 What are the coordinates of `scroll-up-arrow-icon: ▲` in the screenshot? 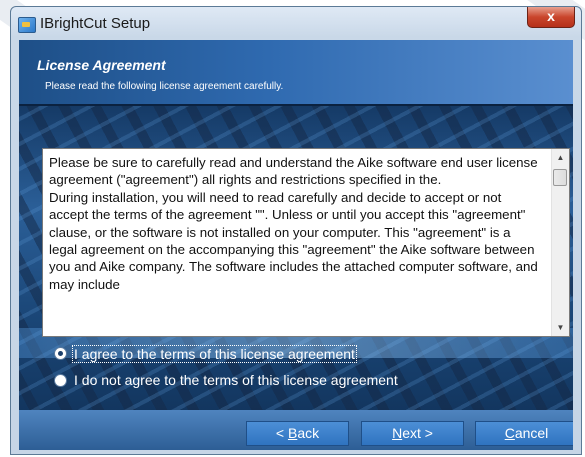 It's located at (560, 157).